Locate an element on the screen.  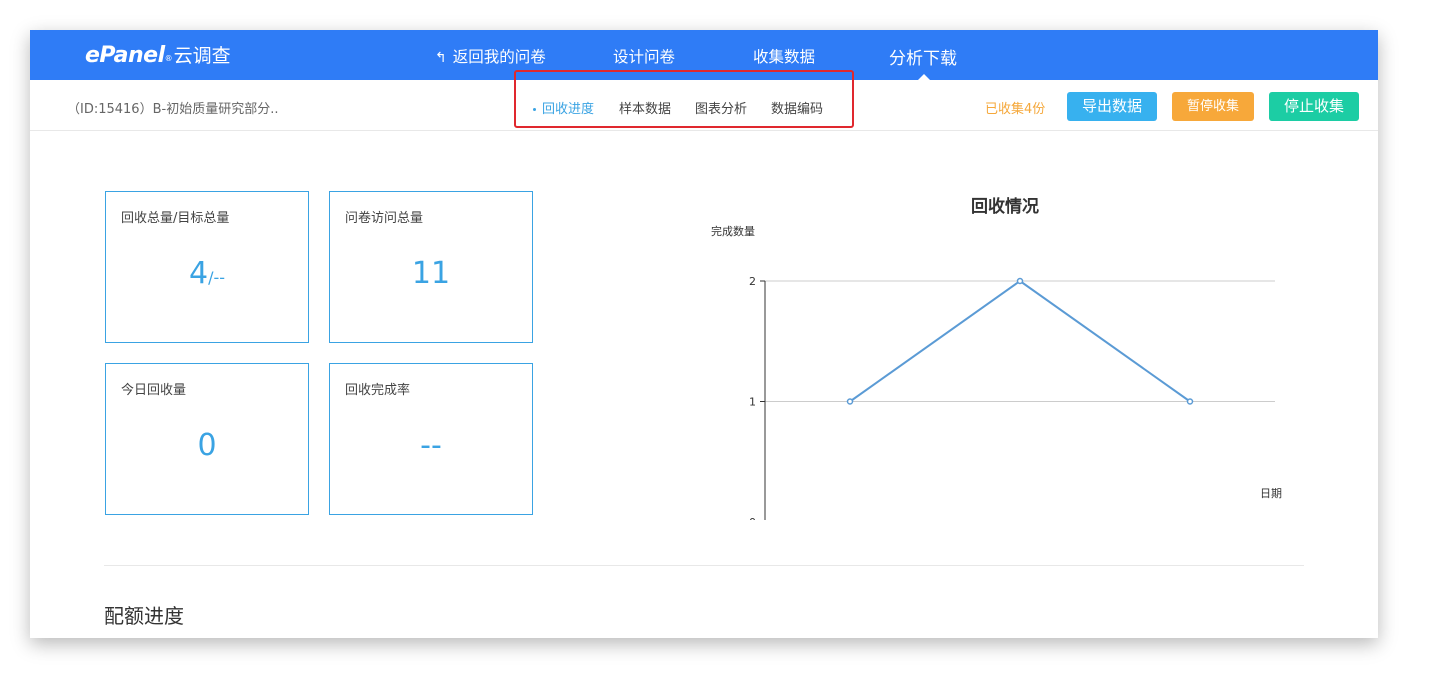
stat-card-suffix: /-- is located at coordinates (217, 277).